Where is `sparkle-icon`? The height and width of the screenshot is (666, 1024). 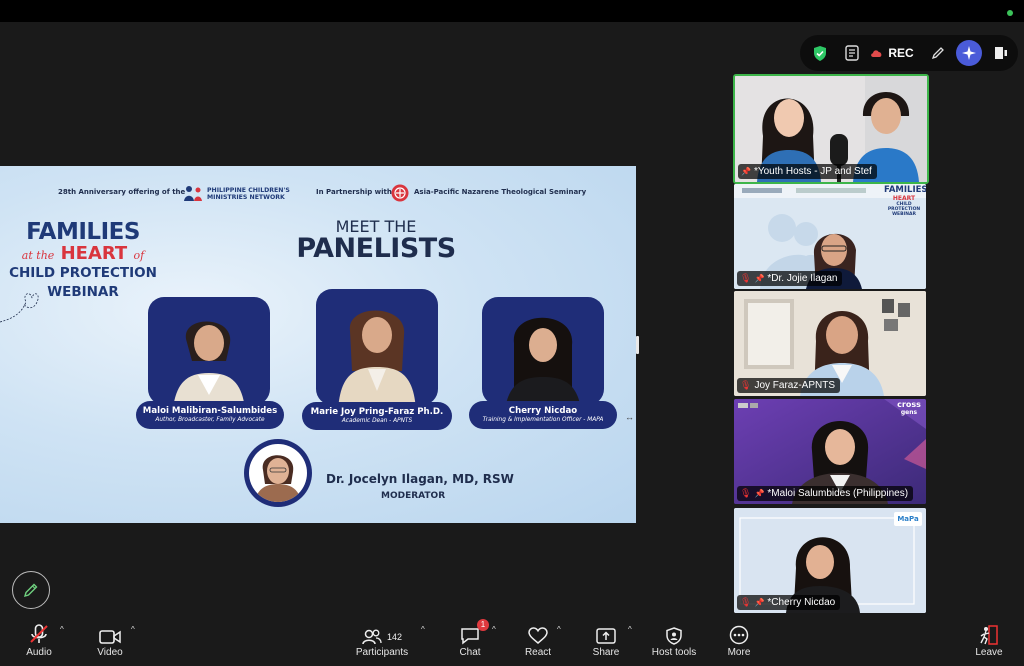 sparkle-icon is located at coordinates (969, 53).